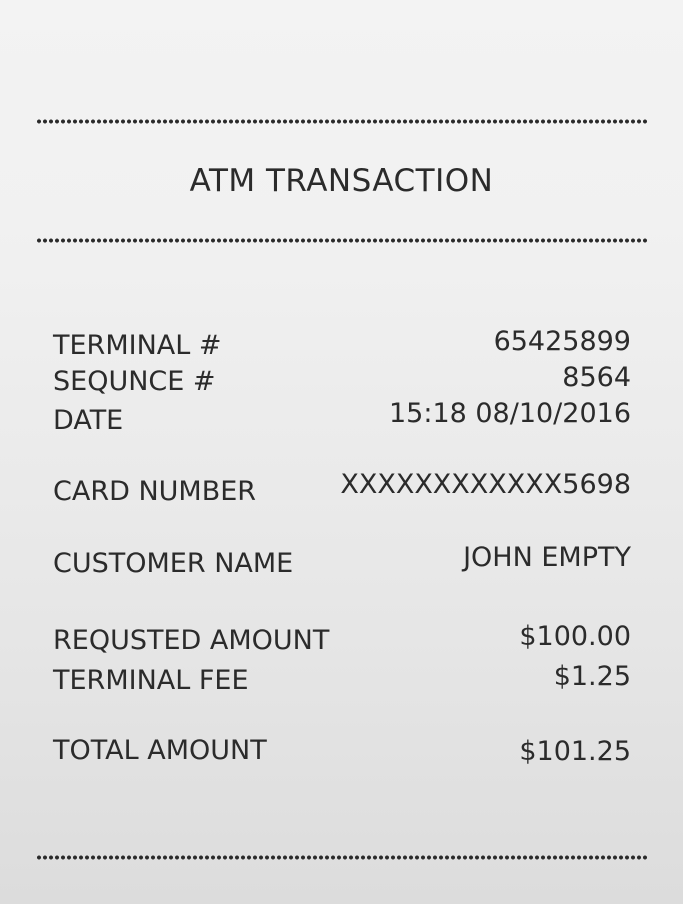 Image resolution: width=683 pixels, height=904 pixels. What do you see at coordinates (342, 240) in the screenshot?
I see `dotted-divider-middle` at bounding box center [342, 240].